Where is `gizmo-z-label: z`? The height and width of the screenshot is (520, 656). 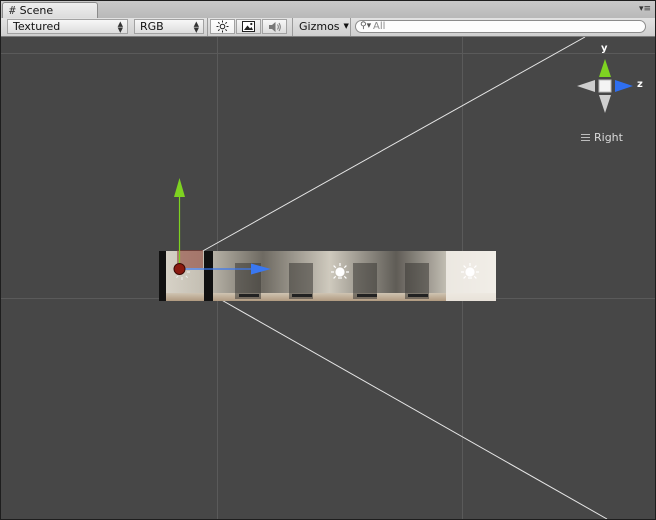 gizmo-z-label: z is located at coordinates (640, 84).